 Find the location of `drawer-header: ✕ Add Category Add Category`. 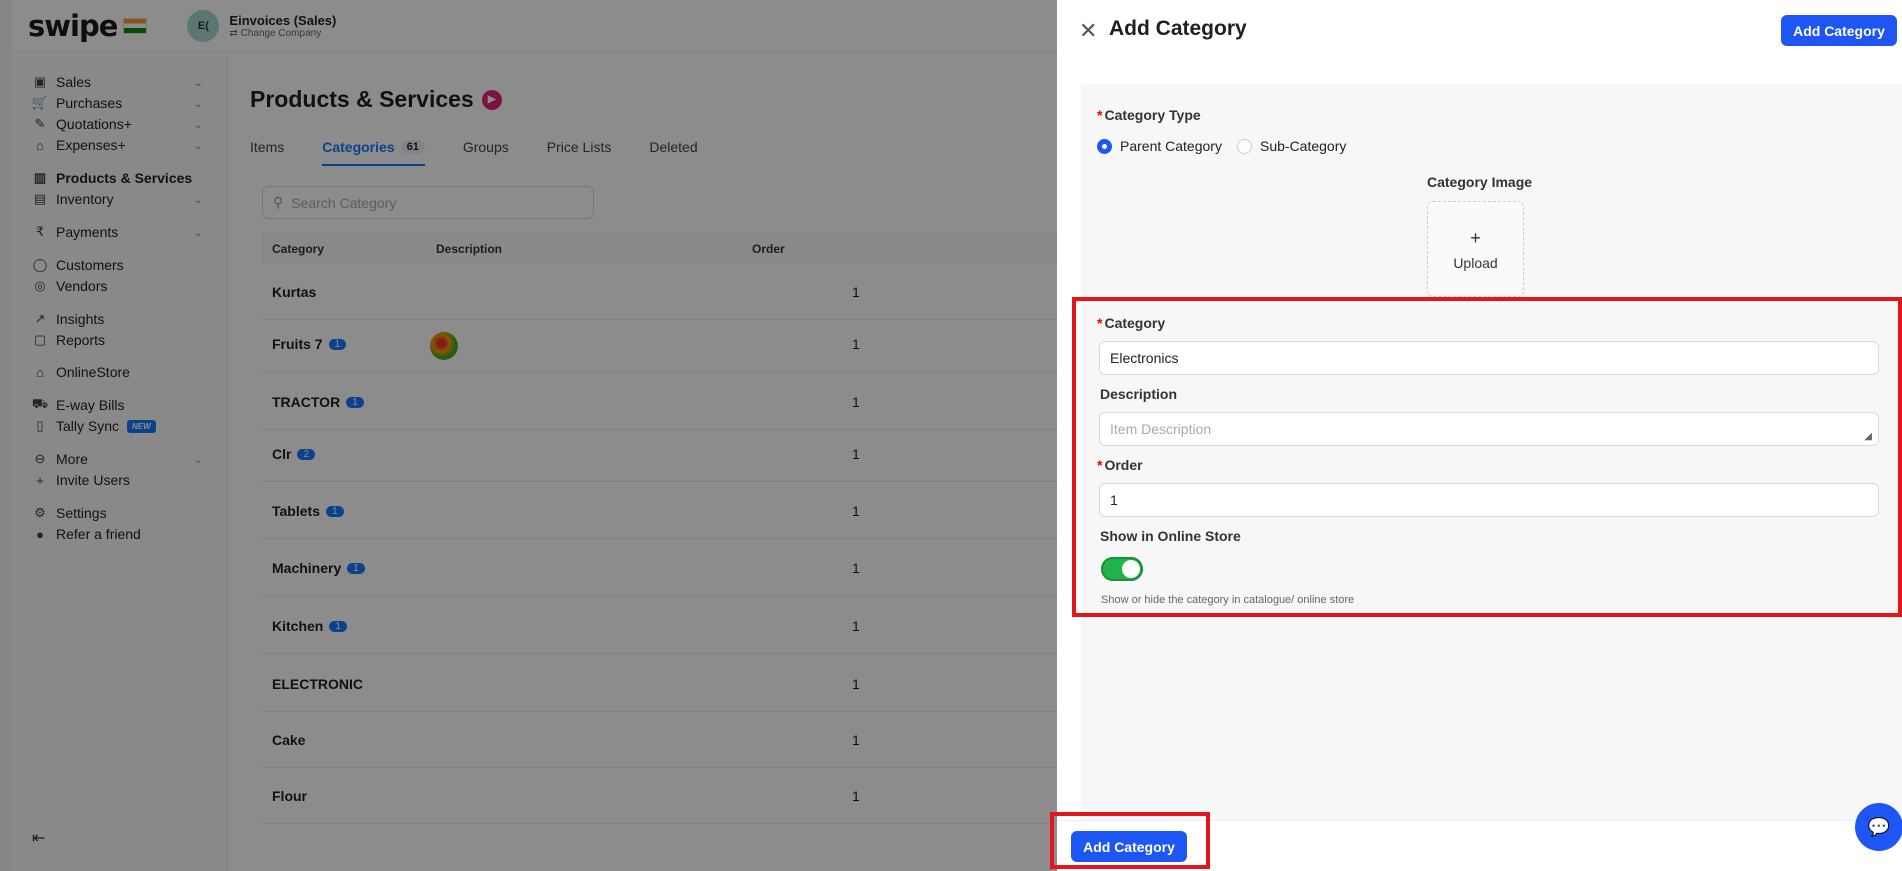

drawer-header: ✕ Add Category Add Category is located at coordinates (1479, 30).